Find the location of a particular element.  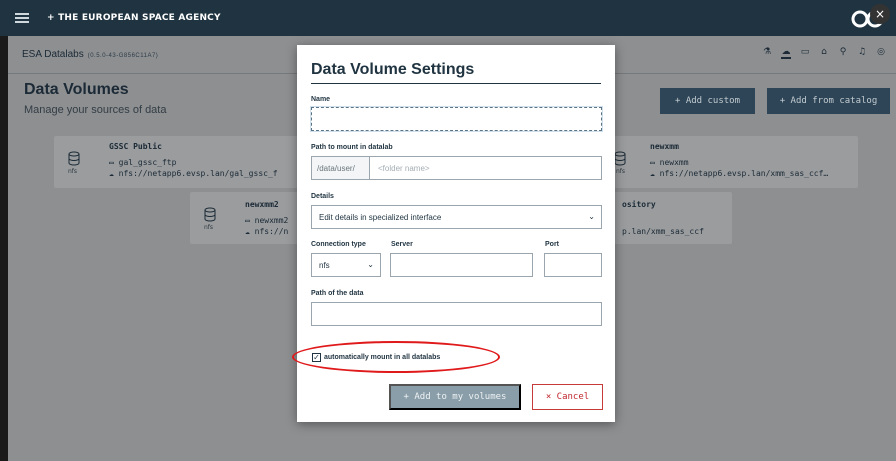

server-input is located at coordinates (461, 265).